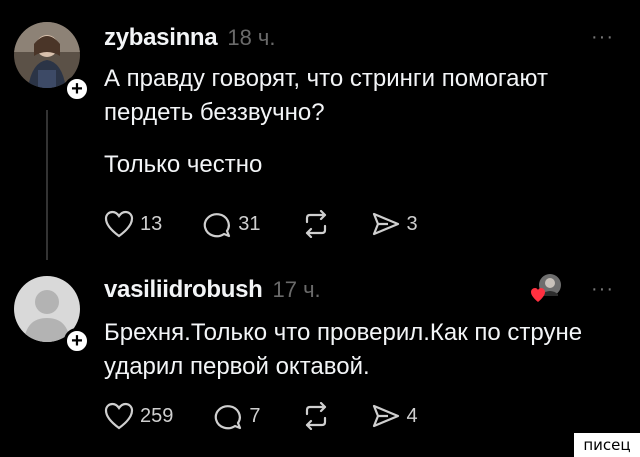 Image resolution: width=640 pixels, height=457 pixels. Describe the element at coordinates (183, 290) in the screenshot. I see `username: vasiliidrobush` at that location.